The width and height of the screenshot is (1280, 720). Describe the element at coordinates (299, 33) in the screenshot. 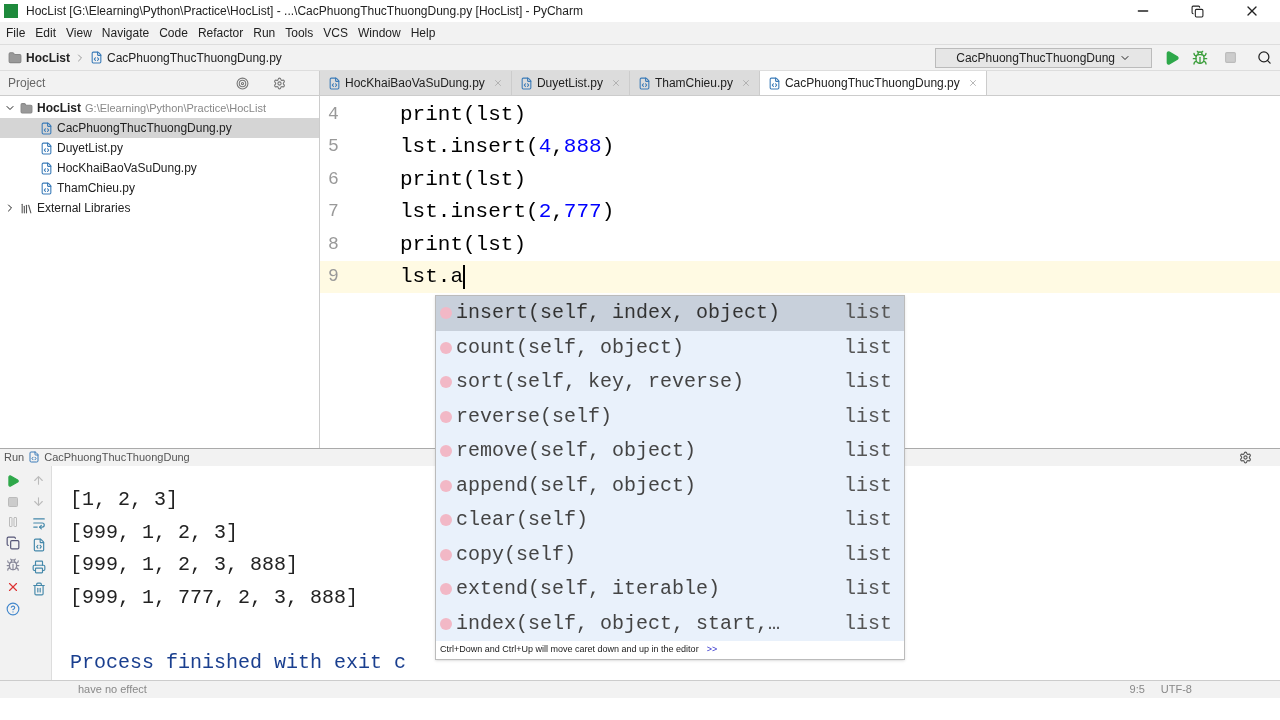

I see `menu-item: Tools` at that location.